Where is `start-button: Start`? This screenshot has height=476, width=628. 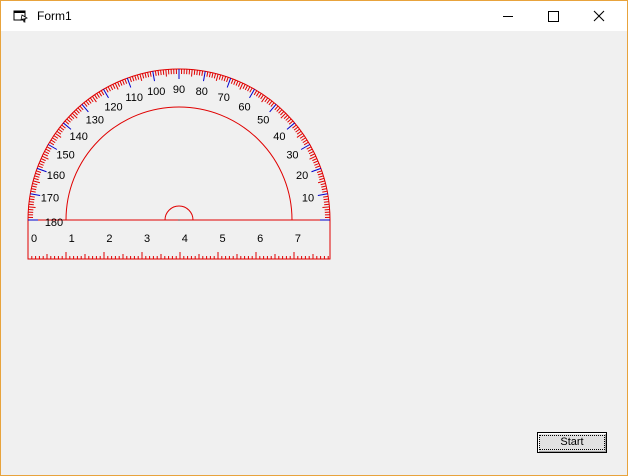 start-button: Start is located at coordinates (572, 442).